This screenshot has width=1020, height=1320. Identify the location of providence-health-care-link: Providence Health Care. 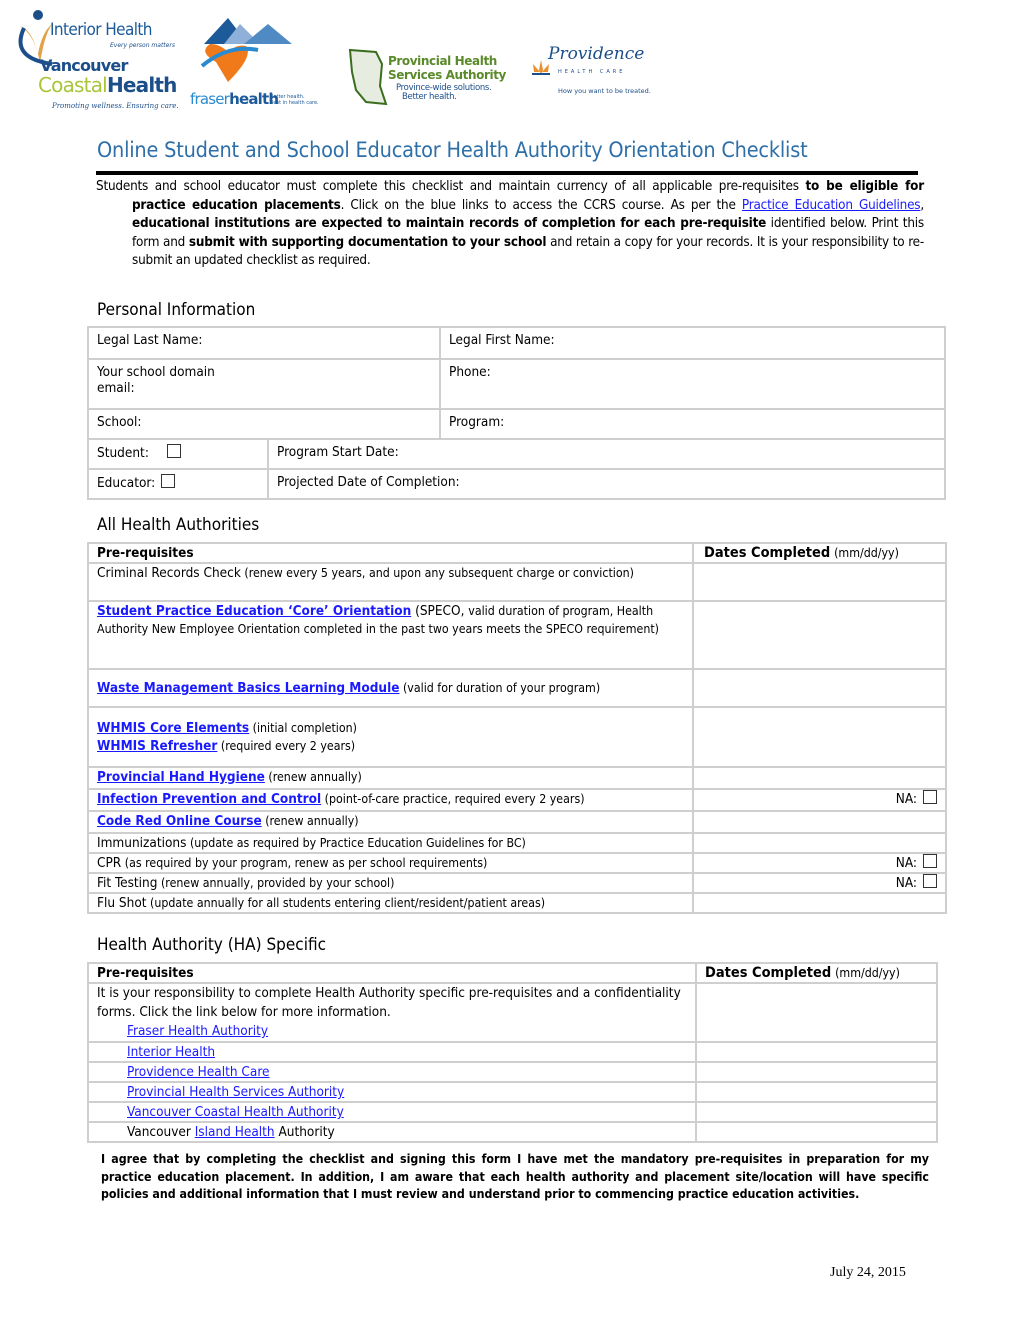
(198, 1072).